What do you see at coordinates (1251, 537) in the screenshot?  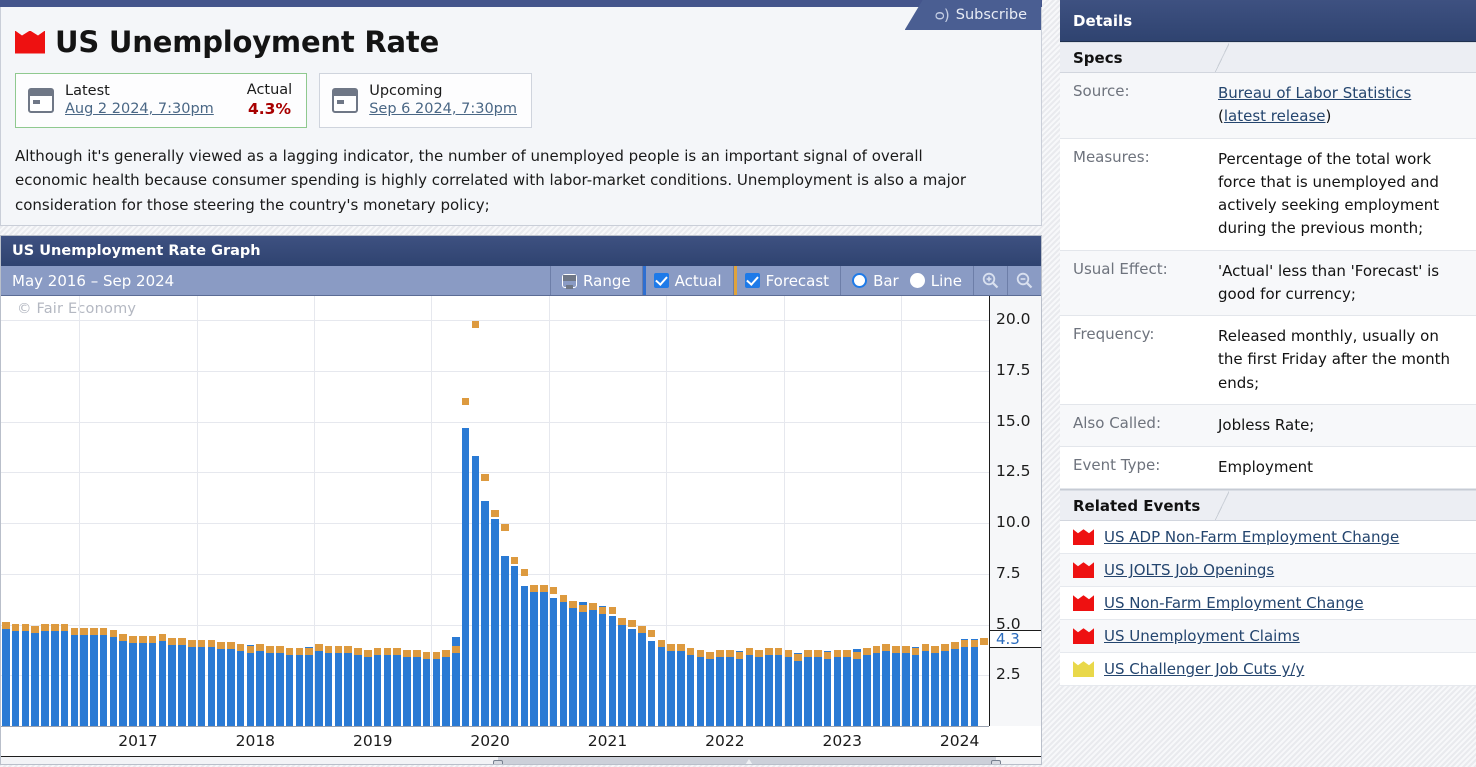 I see `related-event-link: US ADP Non-Farm Employment Change` at bounding box center [1251, 537].